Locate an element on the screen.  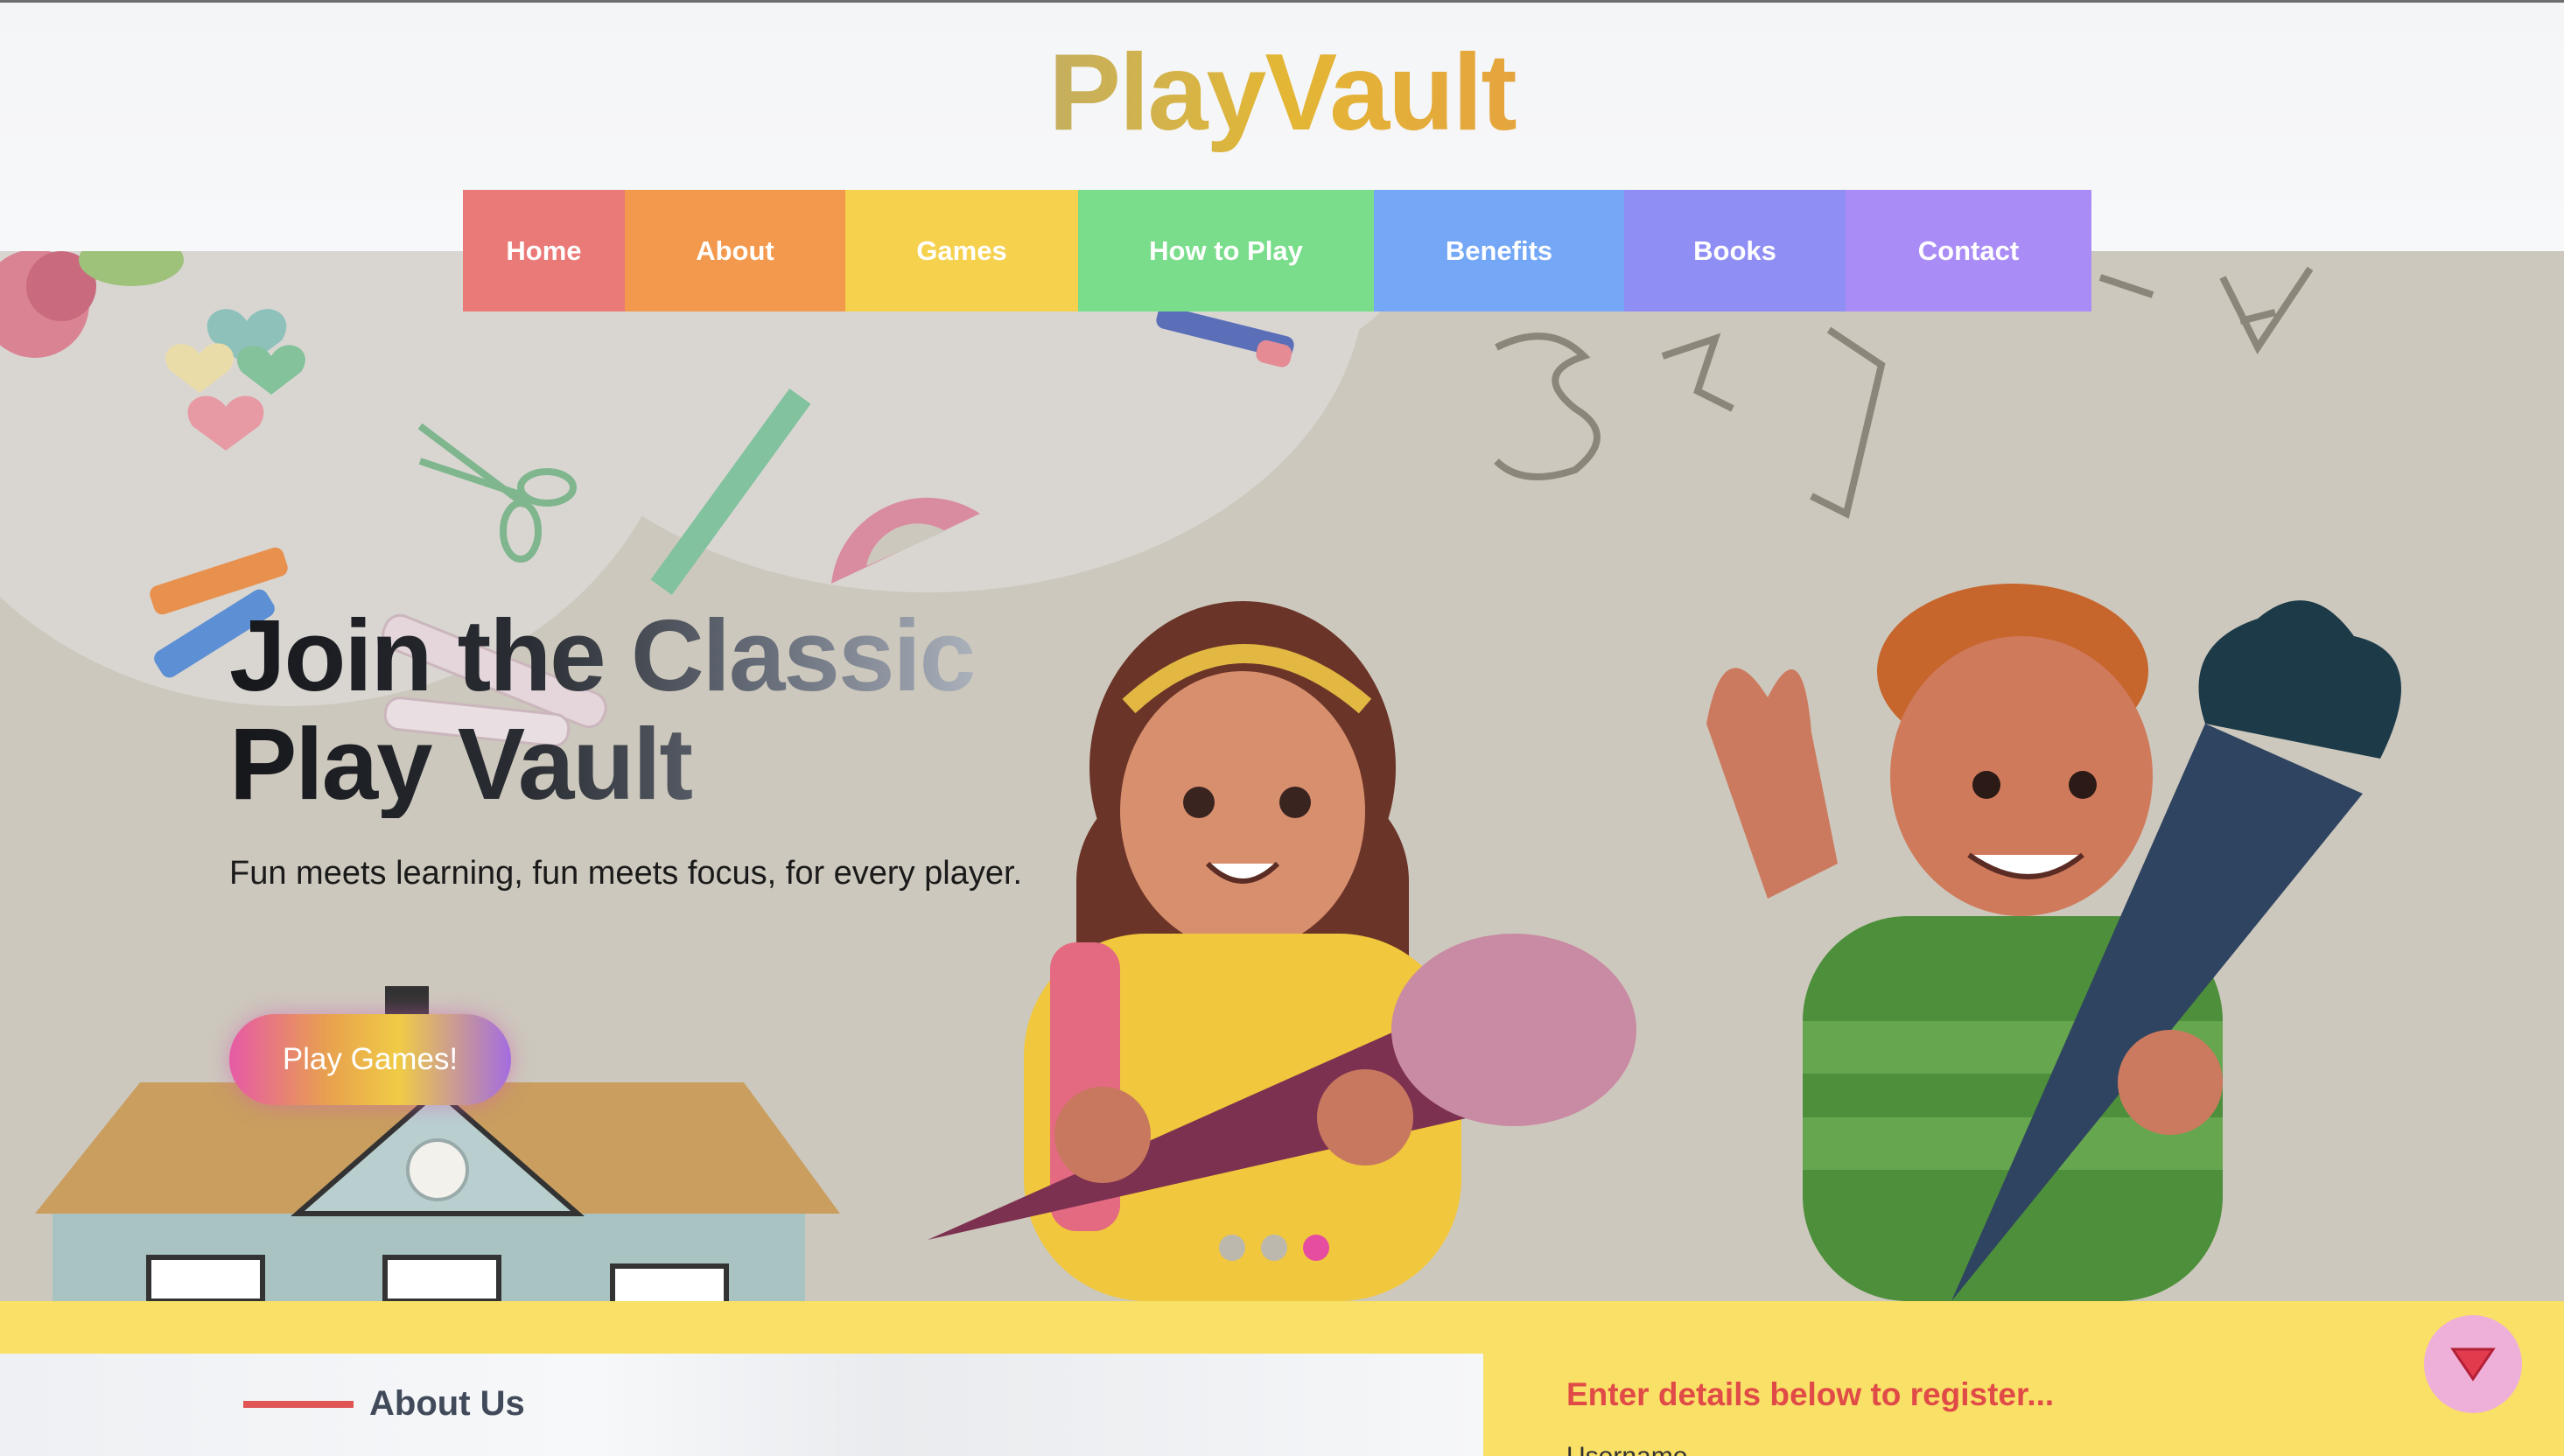
nav-item-about: About is located at coordinates (735, 251).